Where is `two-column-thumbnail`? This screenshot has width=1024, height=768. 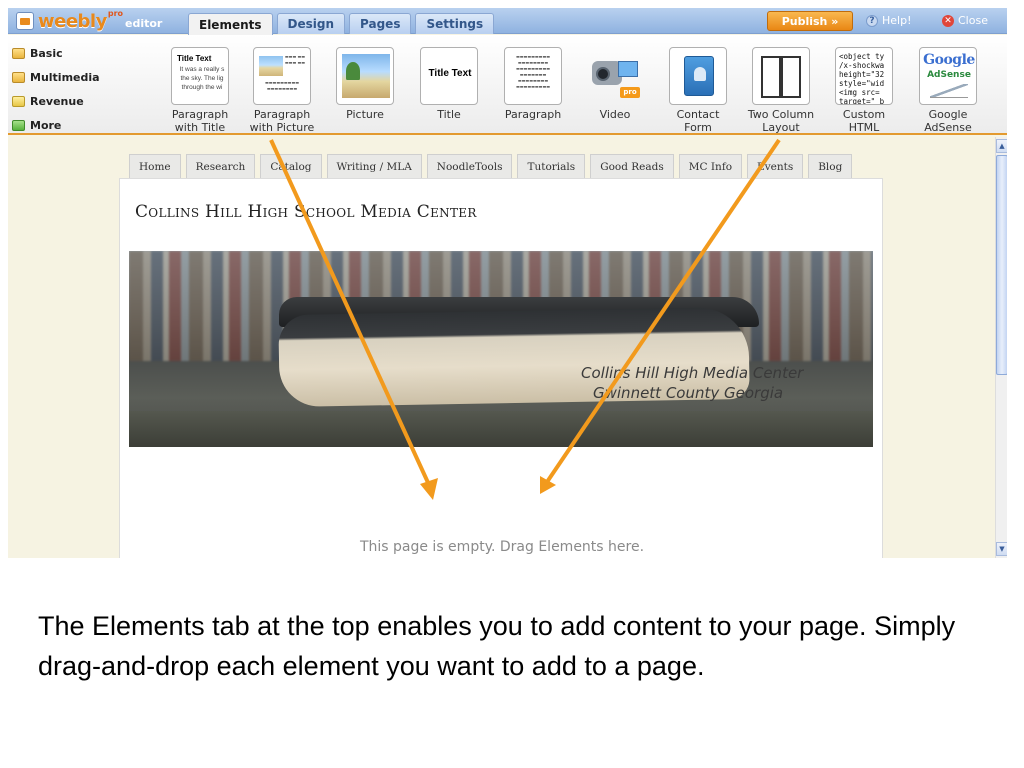
two-column-thumbnail is located at coordinates (781, 76).